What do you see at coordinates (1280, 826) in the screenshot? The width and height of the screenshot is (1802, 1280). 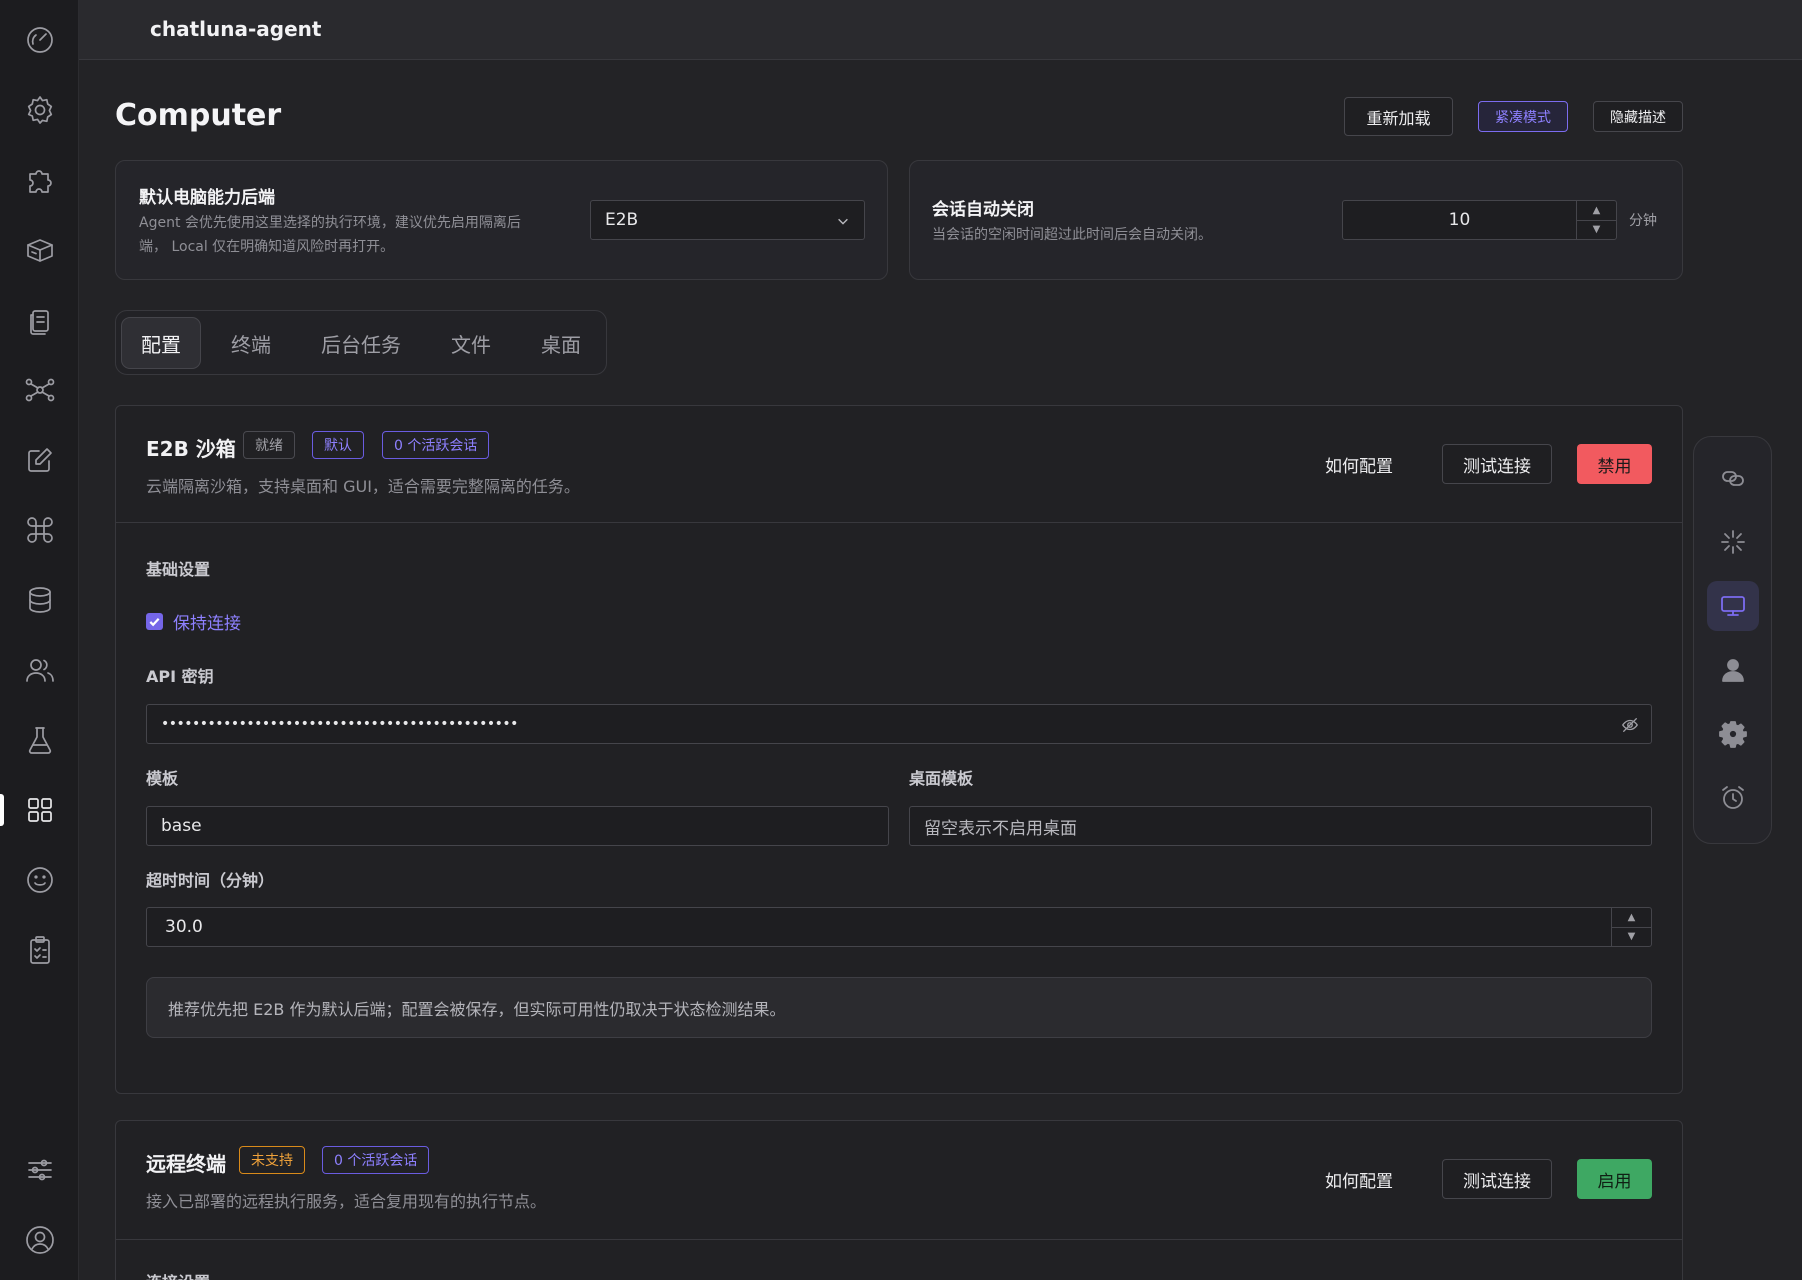 I see `desktop-template-input: 留空表示不启用桌面` at bounding box center [1280, 826].